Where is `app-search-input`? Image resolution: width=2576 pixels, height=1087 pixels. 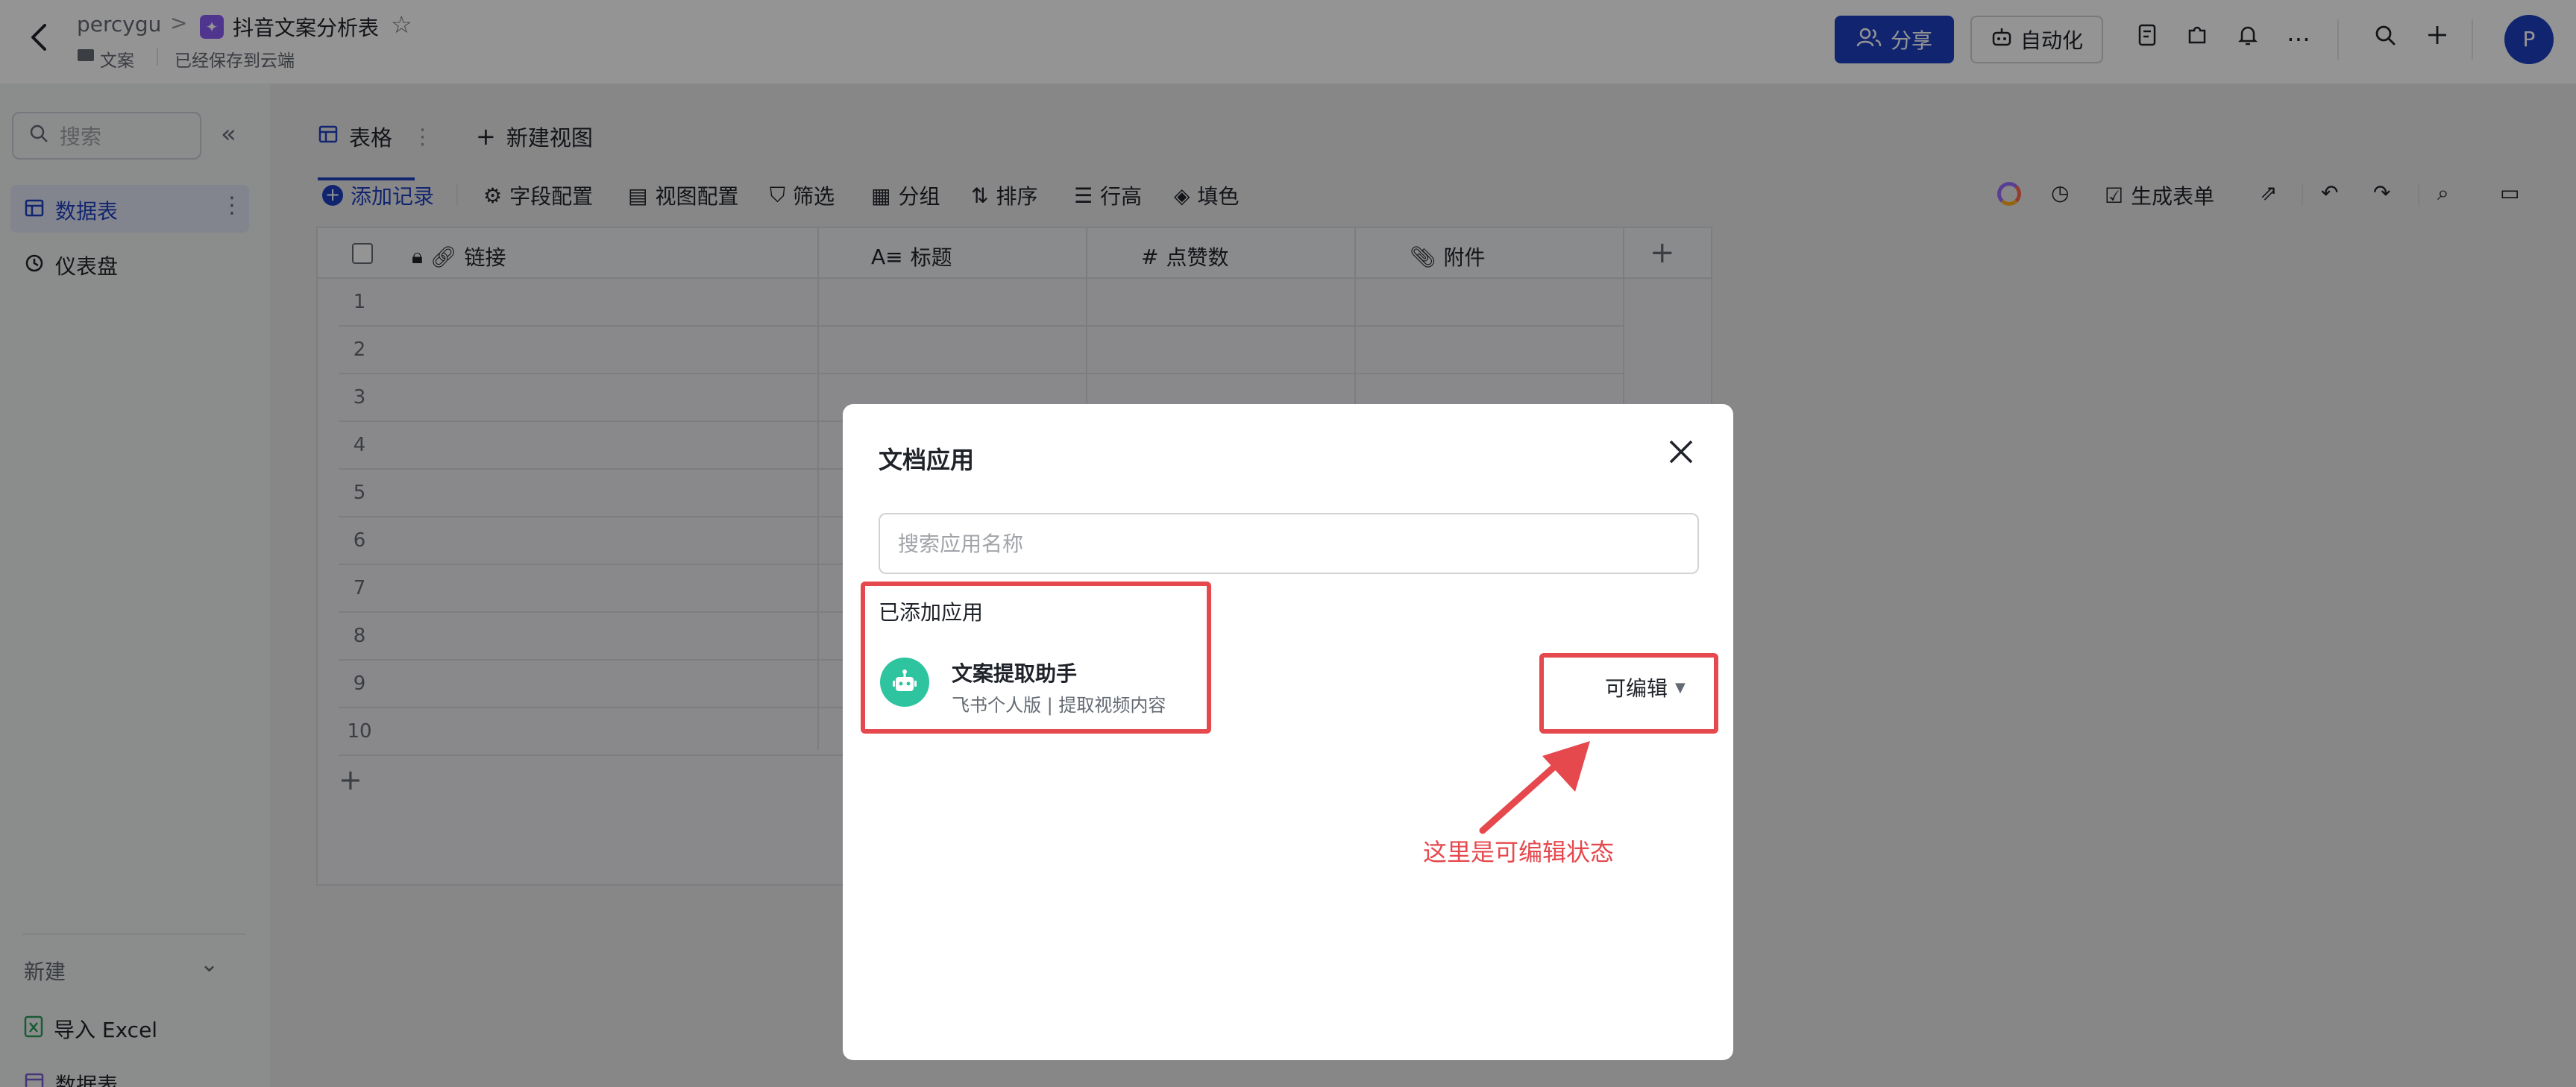
app-search-input is located at coordinates (1289, 543).